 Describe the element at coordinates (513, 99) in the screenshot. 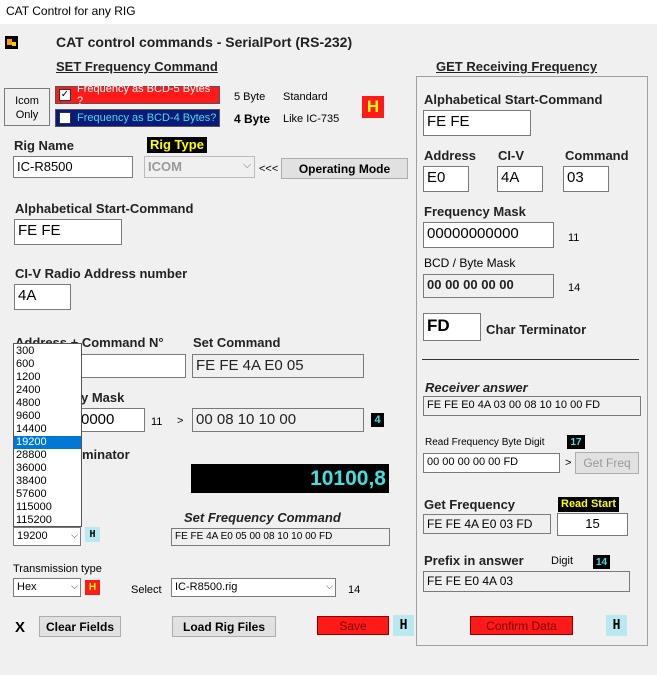

I see `get-alpha-start-label: Alphabetical Start-Command` at that location.